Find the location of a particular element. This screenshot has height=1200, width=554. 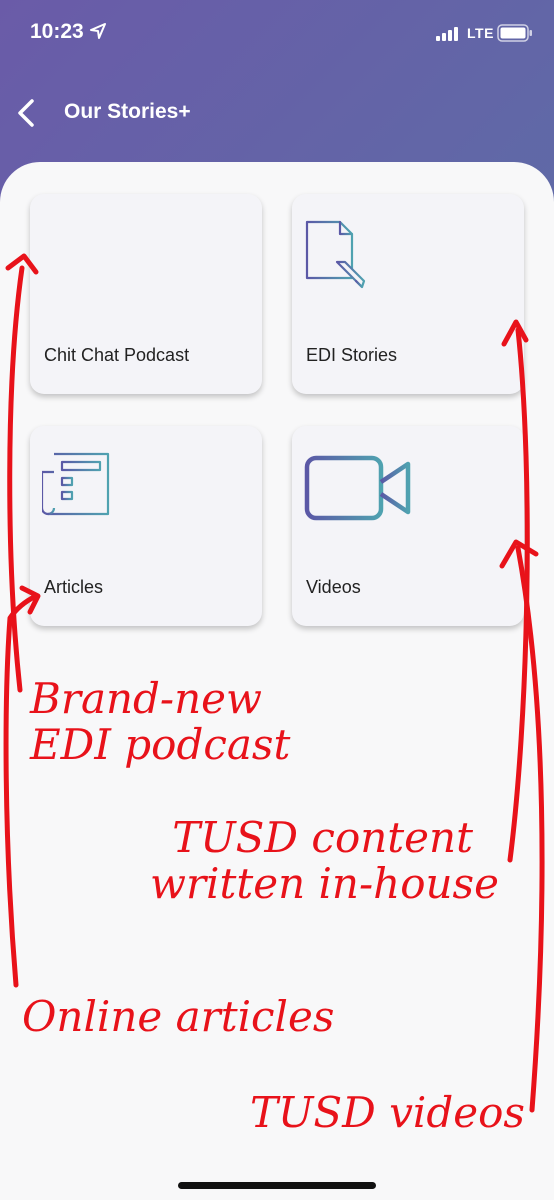

nav-bar: Our Stories+ is located at coordinates (277, 114).